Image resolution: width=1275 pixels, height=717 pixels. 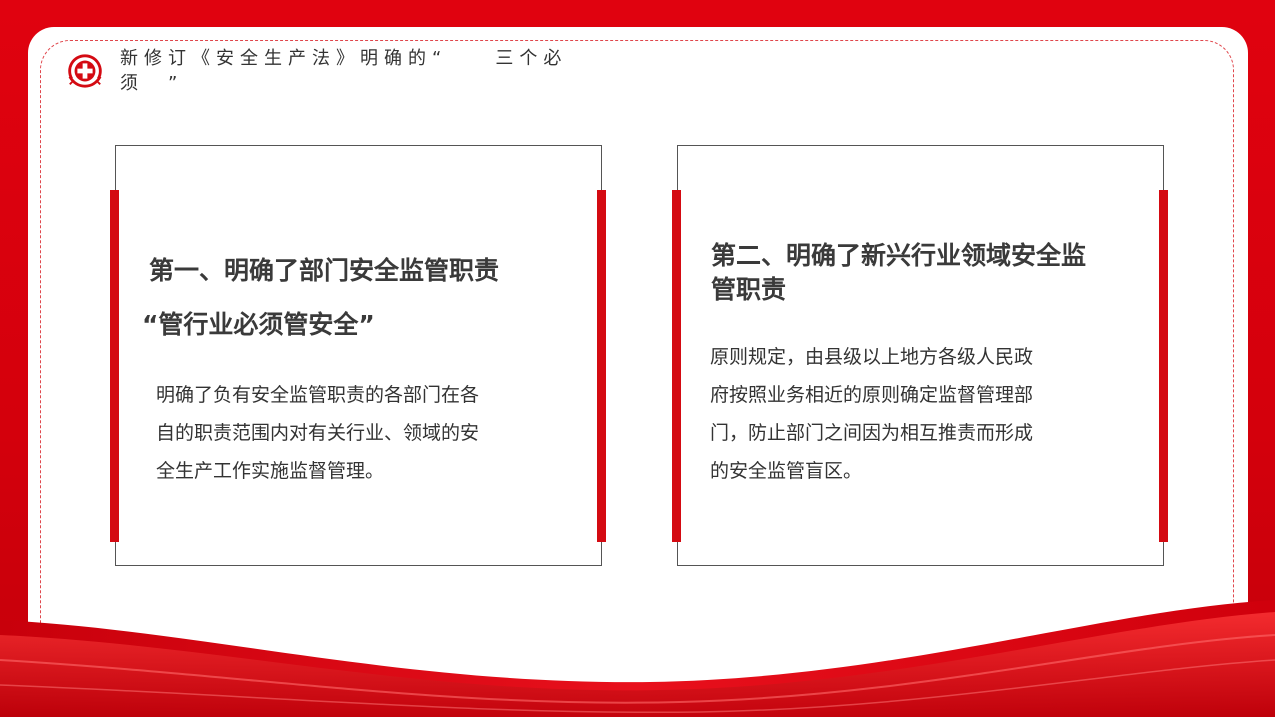 What do you see at coordinates (899, 255) in the screenshot?
I see `heading-line: 第二、明确了新兴行业领域安全监` at bounding box center [899, 255].